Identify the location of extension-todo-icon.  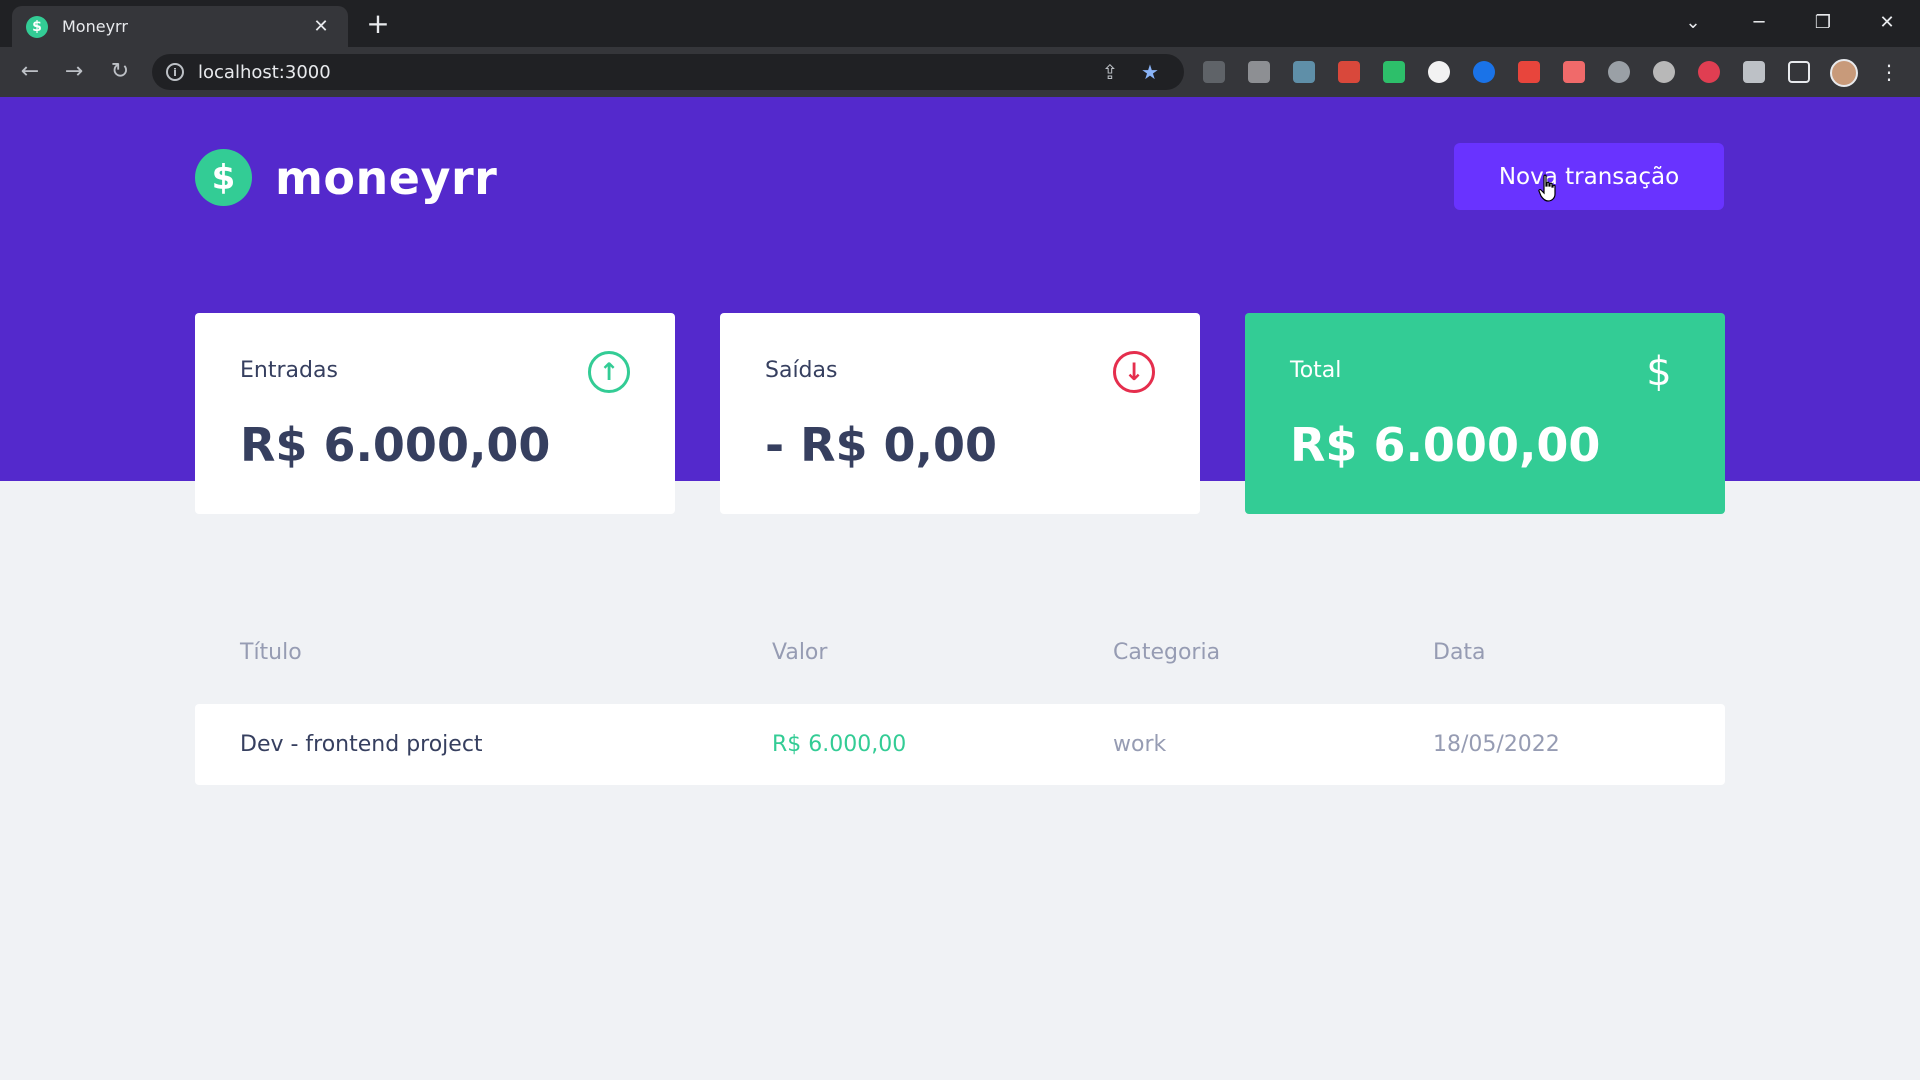
(1529, 72).